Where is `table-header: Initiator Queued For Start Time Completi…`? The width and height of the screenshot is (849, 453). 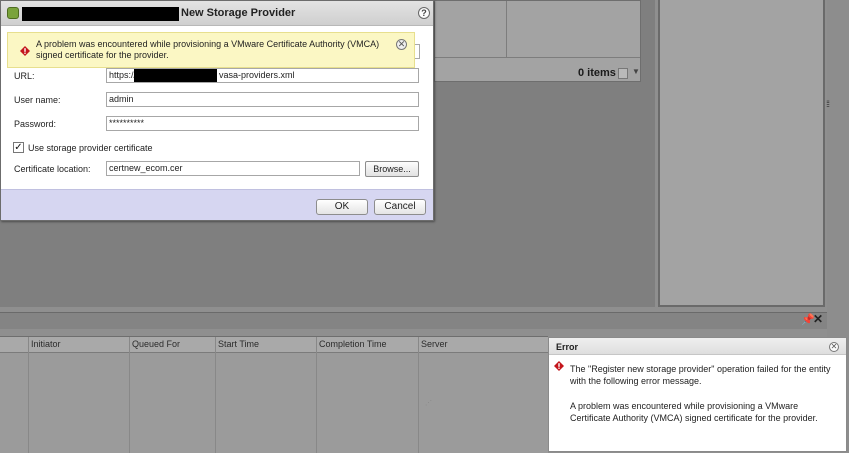
table-header: Initiator Queued For Start Time Completi… is located at coordinates (274, 345).